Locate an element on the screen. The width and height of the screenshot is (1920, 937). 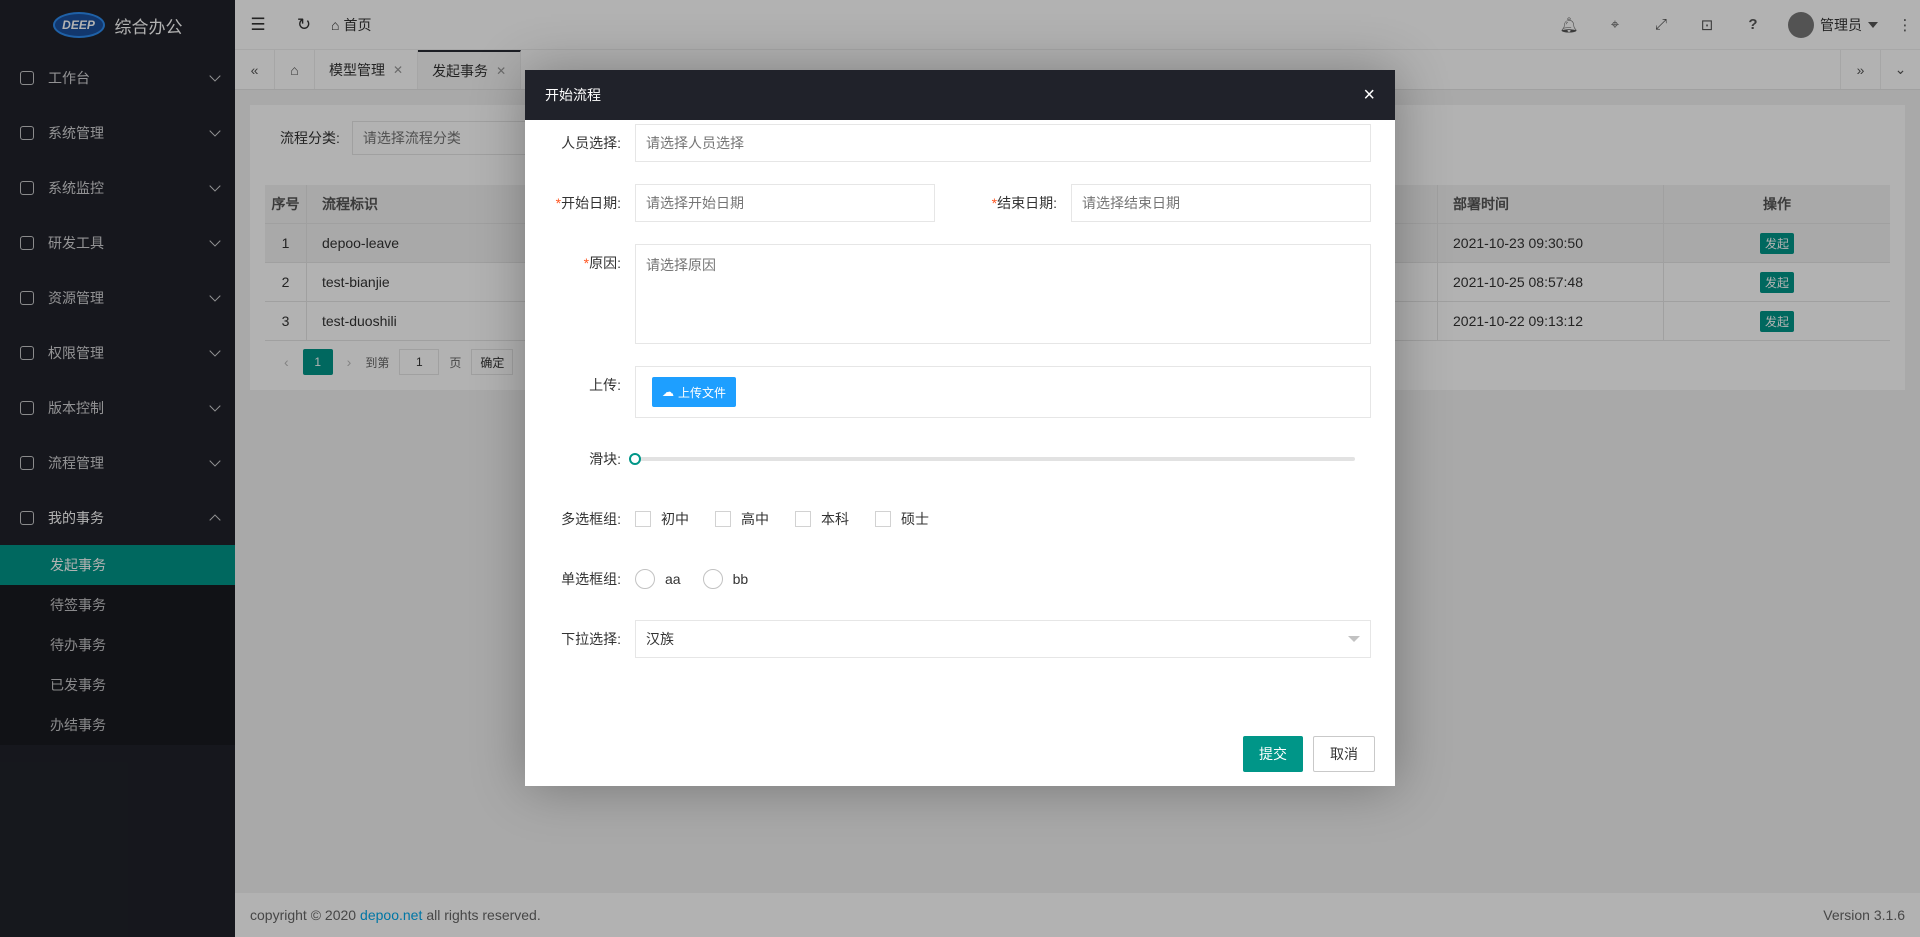
upload-file-button: ☁ 上传文件 is located at coordinates (694, 392).